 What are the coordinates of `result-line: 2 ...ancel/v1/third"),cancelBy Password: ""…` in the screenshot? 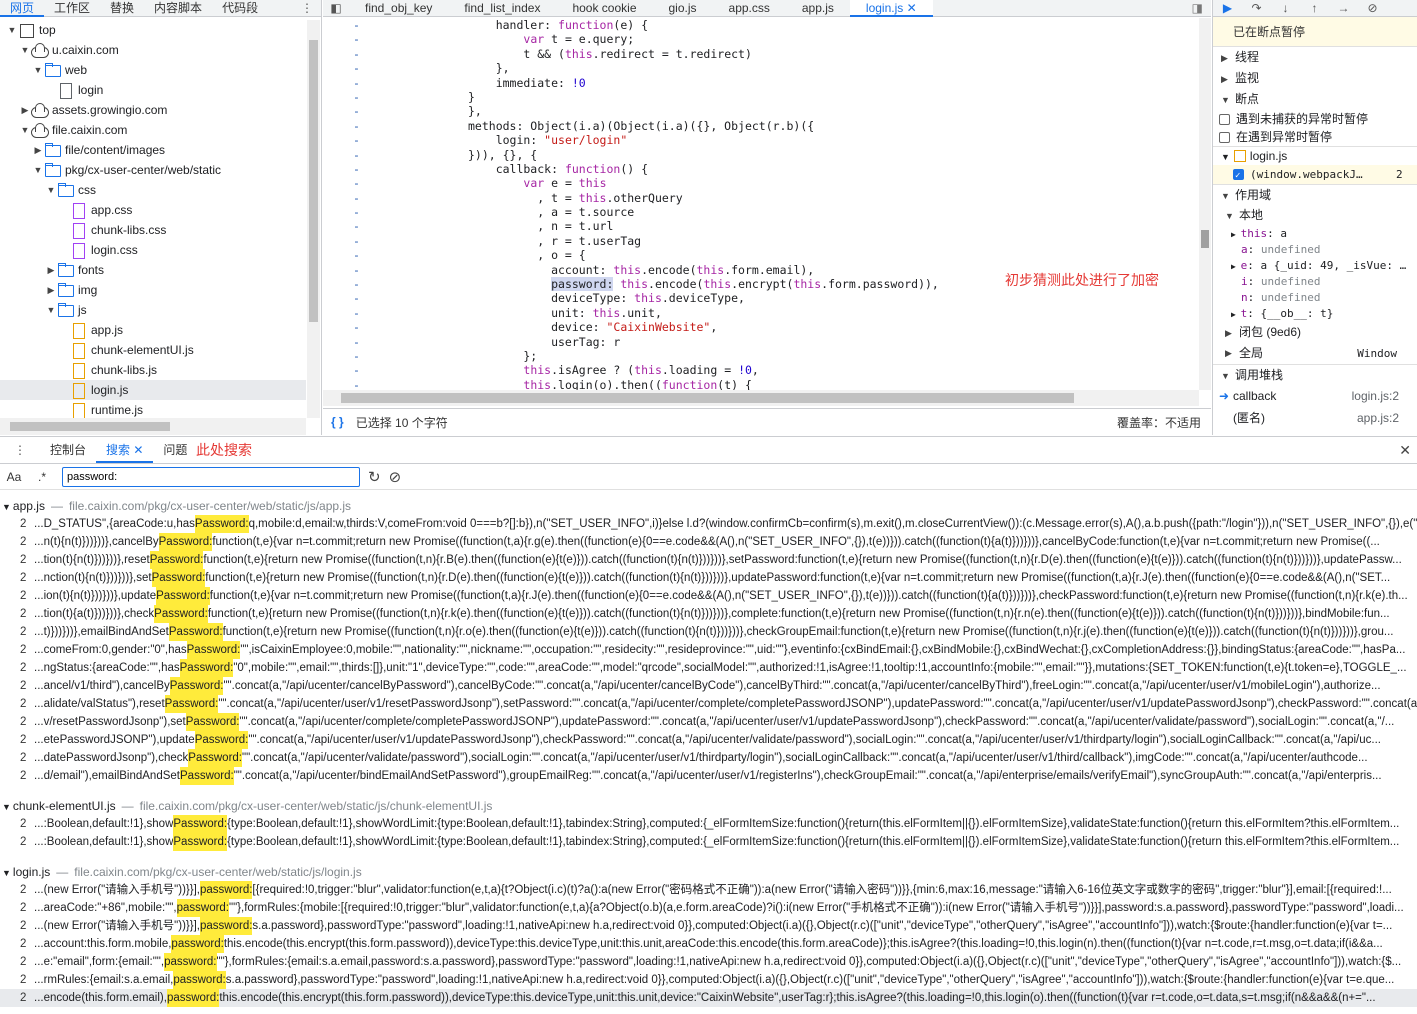 It's located at (708, 686).